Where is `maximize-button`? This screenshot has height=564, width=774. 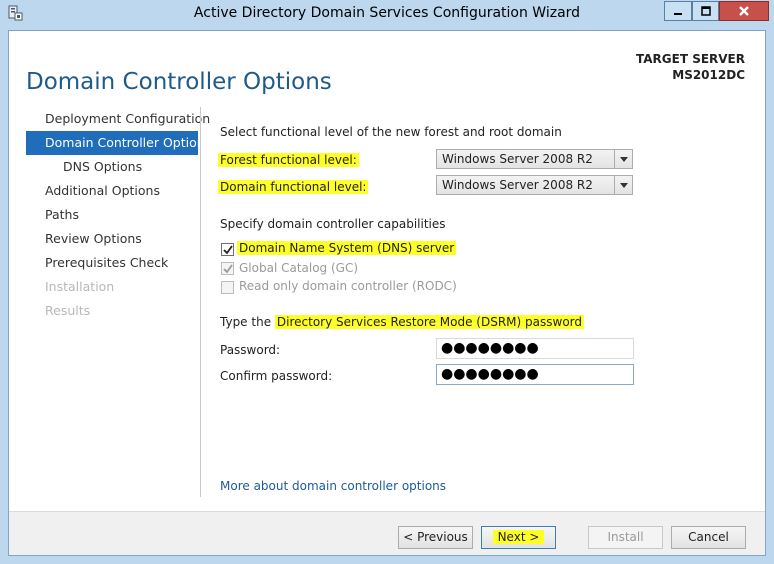 maximize-button is located at coordinates (705, 11).